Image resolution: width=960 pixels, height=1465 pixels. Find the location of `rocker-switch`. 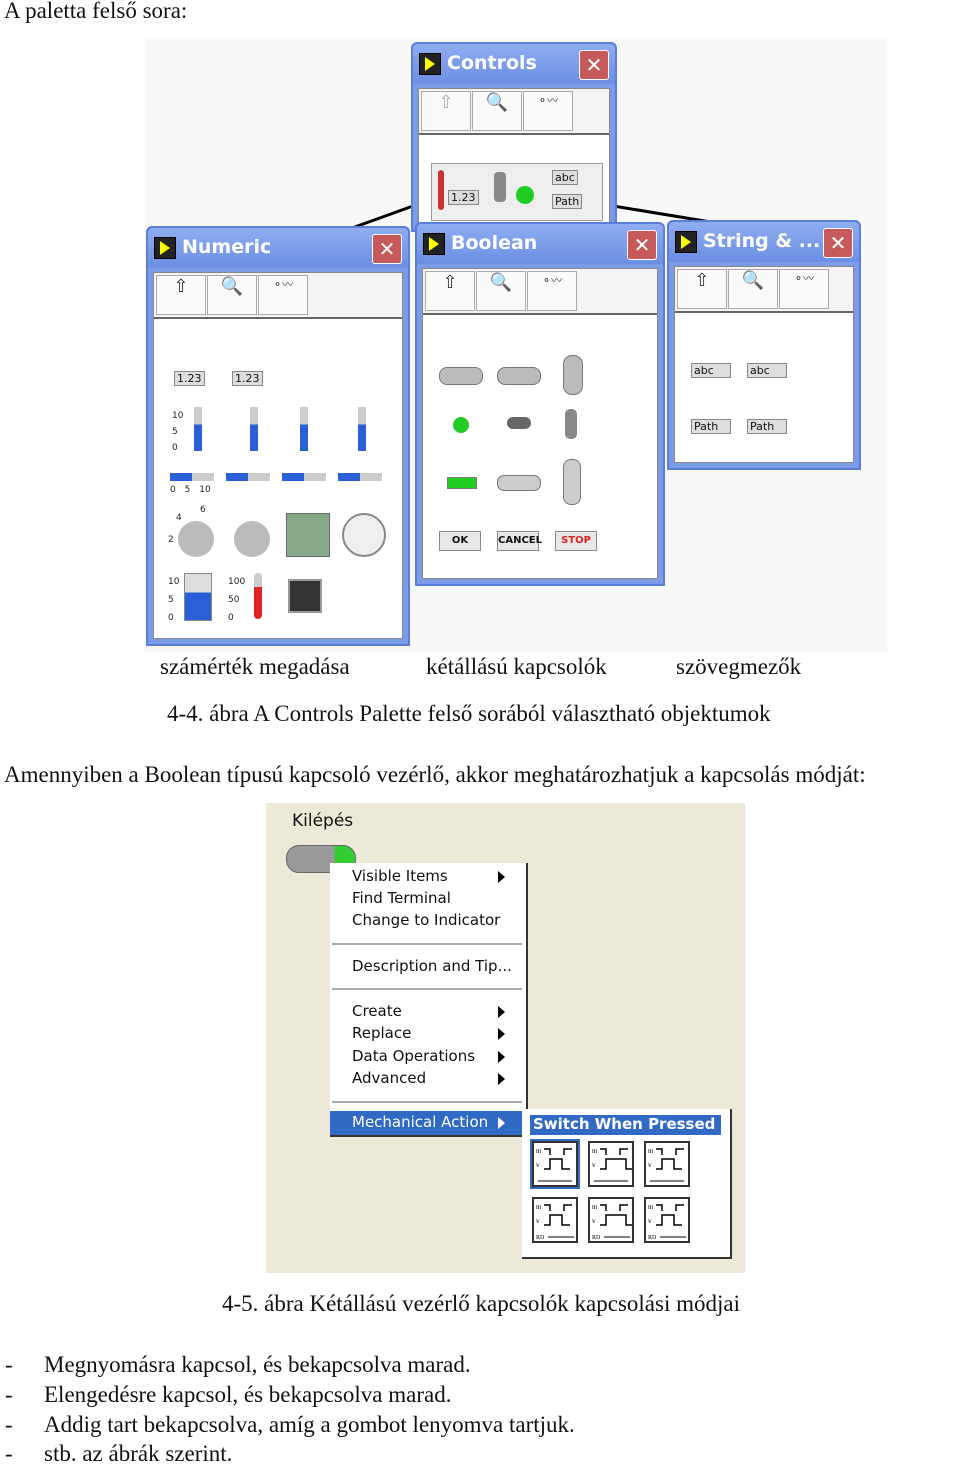

rocker-switch is located at coordinates (573, 375).